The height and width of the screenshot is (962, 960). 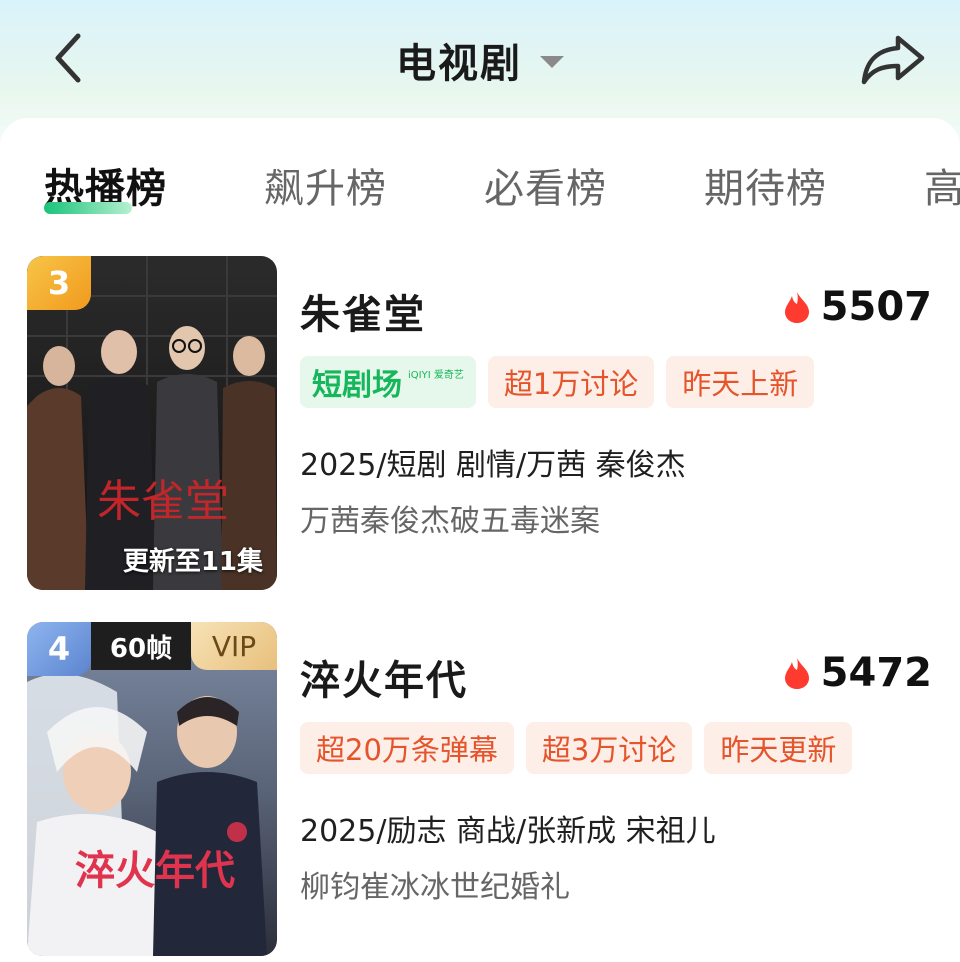 I want to click on tag-row: 超20万条弹幕 超3万讨论 昨天更新, so click(x=576, y=748).